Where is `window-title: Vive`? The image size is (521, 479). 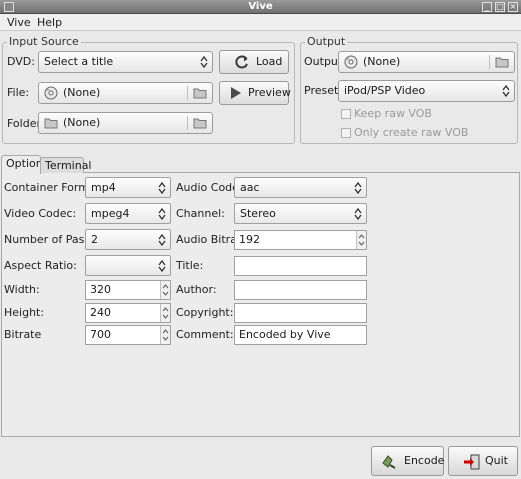
window-title: Vive is located at coordinates (260, 6).